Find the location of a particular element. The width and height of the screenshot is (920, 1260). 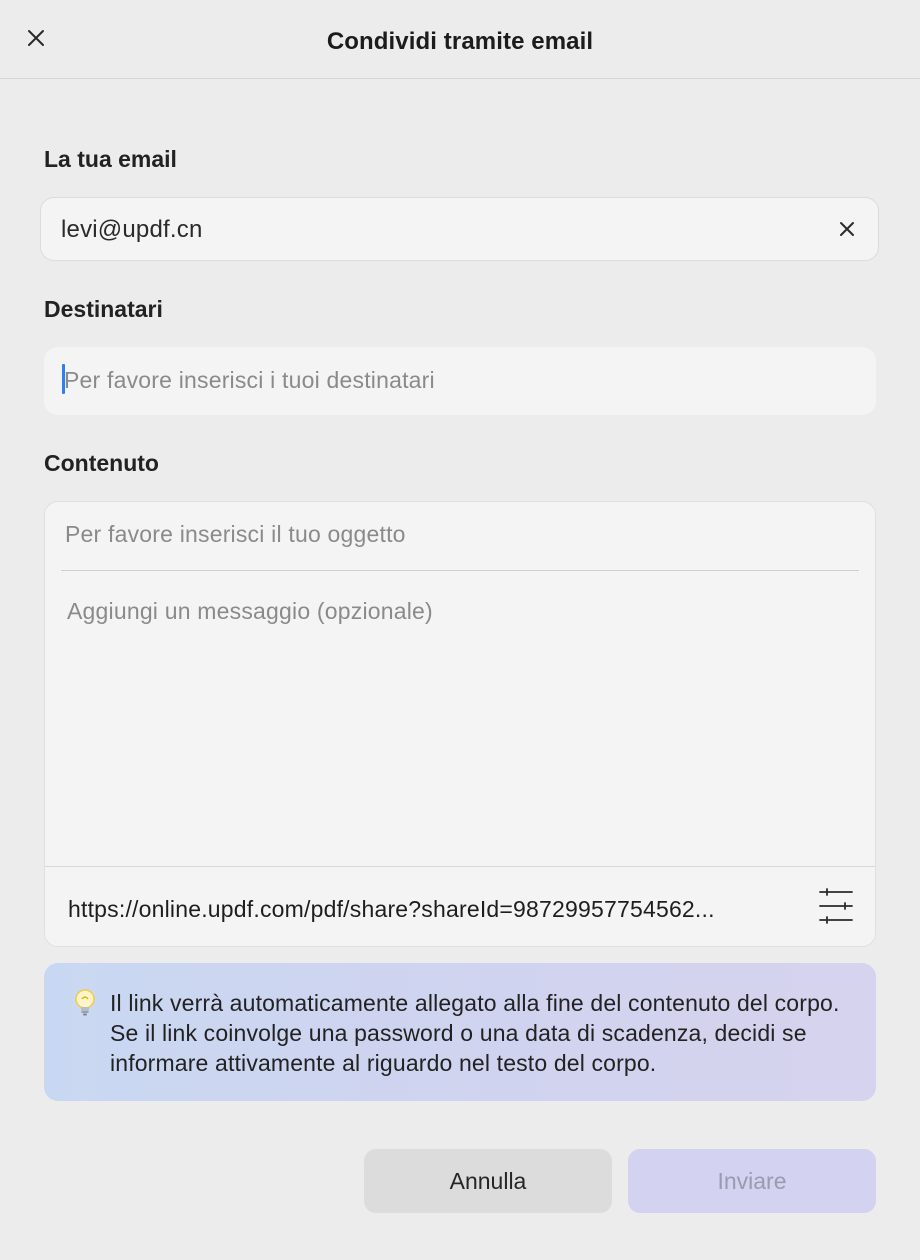

dialog-header: Condividi tramite email is located at coordinates (460, 39).